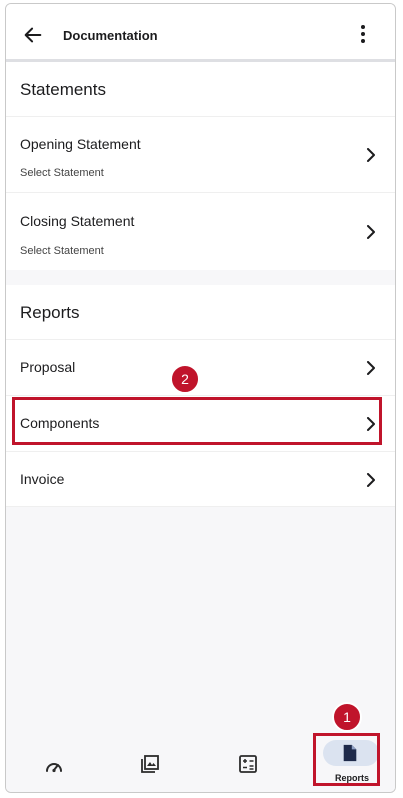 The height and width of the screenshot is (798, 403). Describe the element at coordinates (48, 367) in the screenshot. I see `row-label: Proposal` at that location.